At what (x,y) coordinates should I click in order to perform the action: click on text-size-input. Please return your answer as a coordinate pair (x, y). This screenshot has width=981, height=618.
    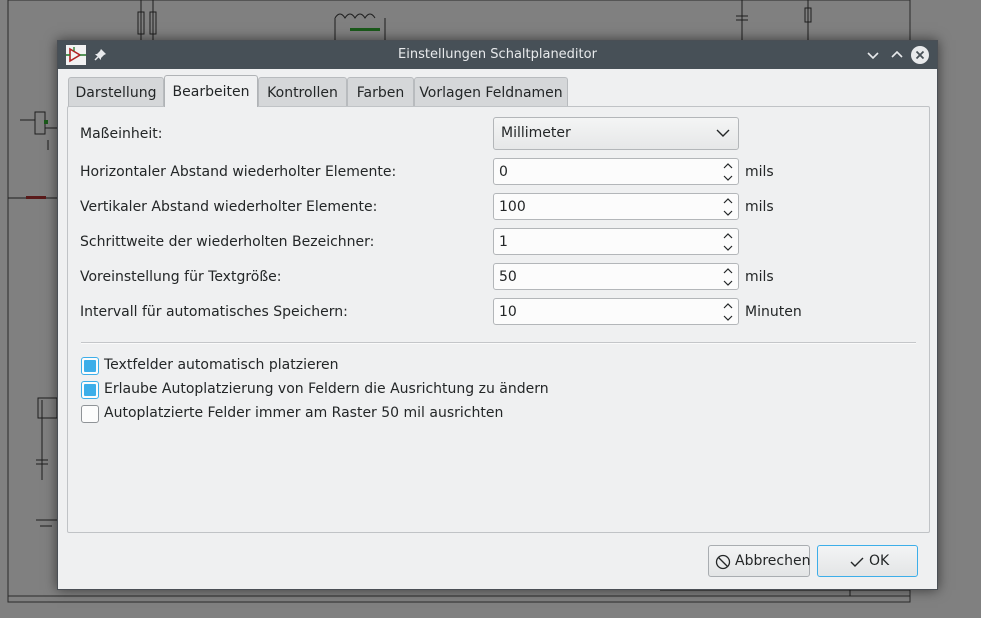
    Looking at the image, I should click on (605, 276).